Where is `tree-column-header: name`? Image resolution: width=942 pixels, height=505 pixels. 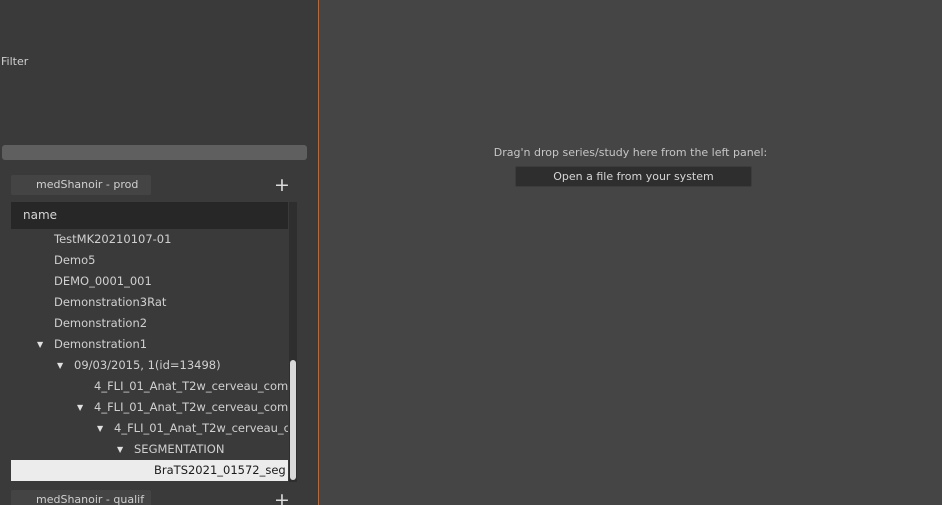
tree-column-header: name is located at coordinates (149, 215).